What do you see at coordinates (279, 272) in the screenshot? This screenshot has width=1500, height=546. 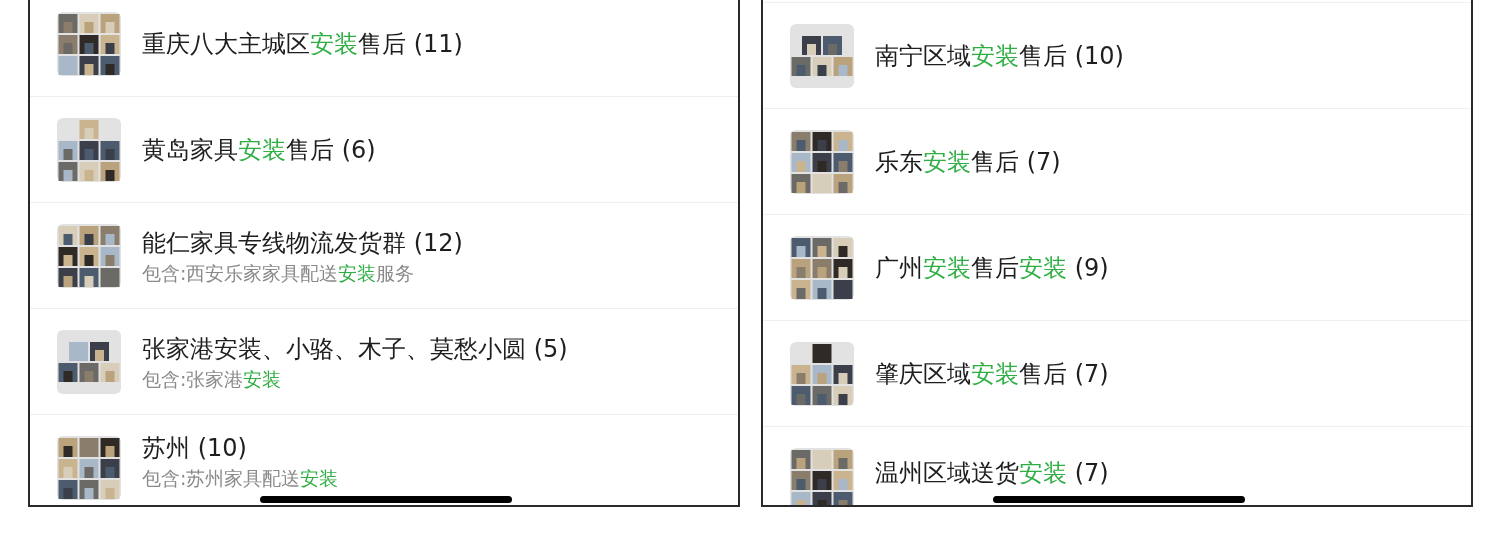 I see `match-note: 包含:西安乐家家具配送安装服务` at bounding box center [279, 272].